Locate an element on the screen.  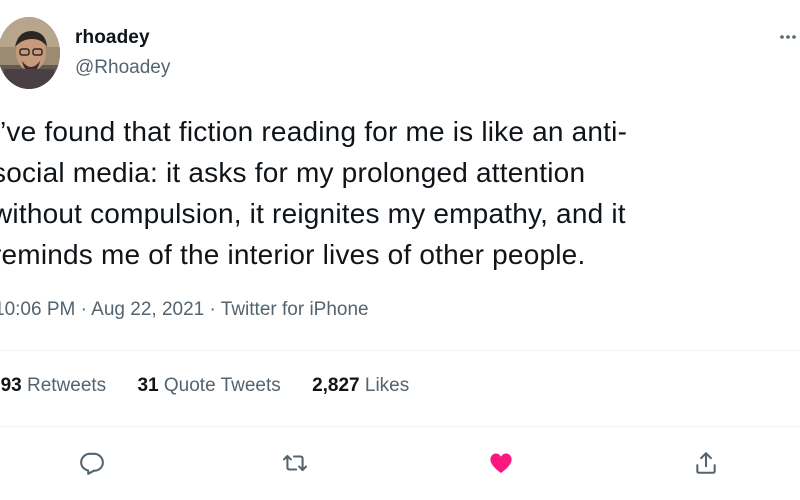
quote-tweets-label: Quote Tweets is located at coordinates (222, 385).